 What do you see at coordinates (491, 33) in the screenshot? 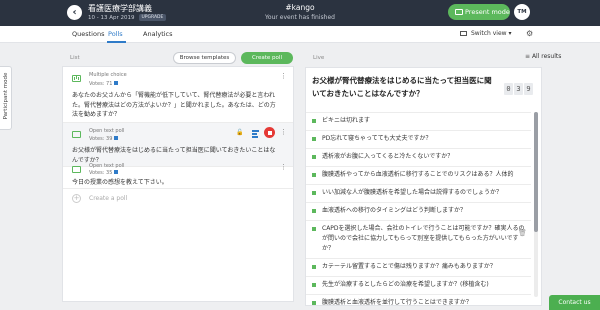
I see `switch-view-label: Switch view ▾` at bounding box center [491, 33].